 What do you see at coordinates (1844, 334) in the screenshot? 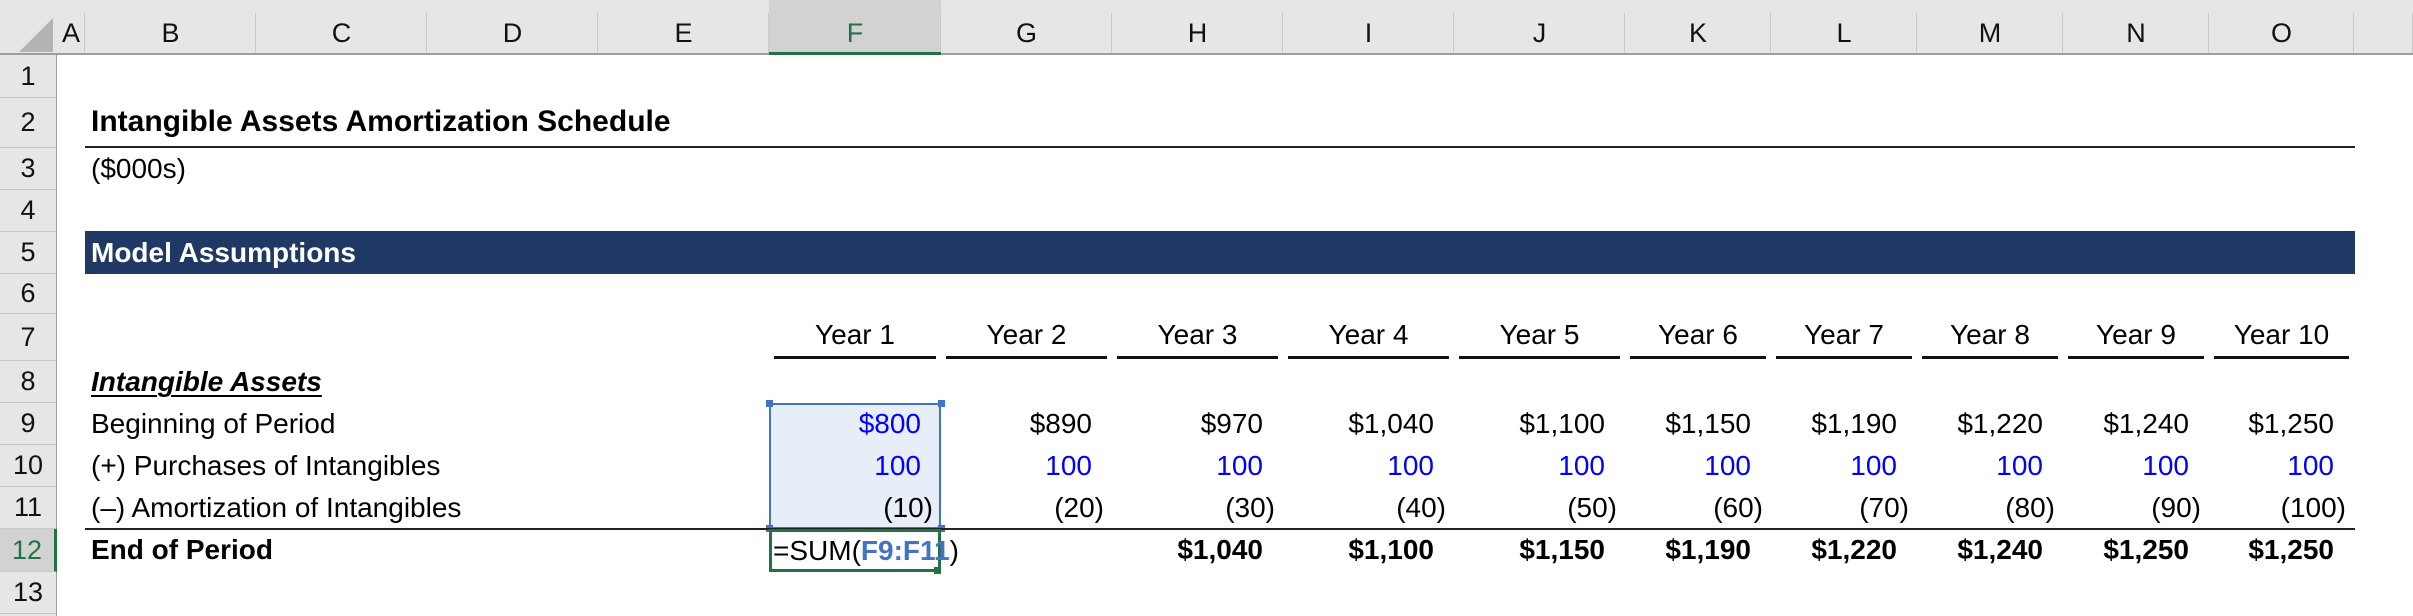
I see `year-header: Year 7` at bounding box center [1844, 334].